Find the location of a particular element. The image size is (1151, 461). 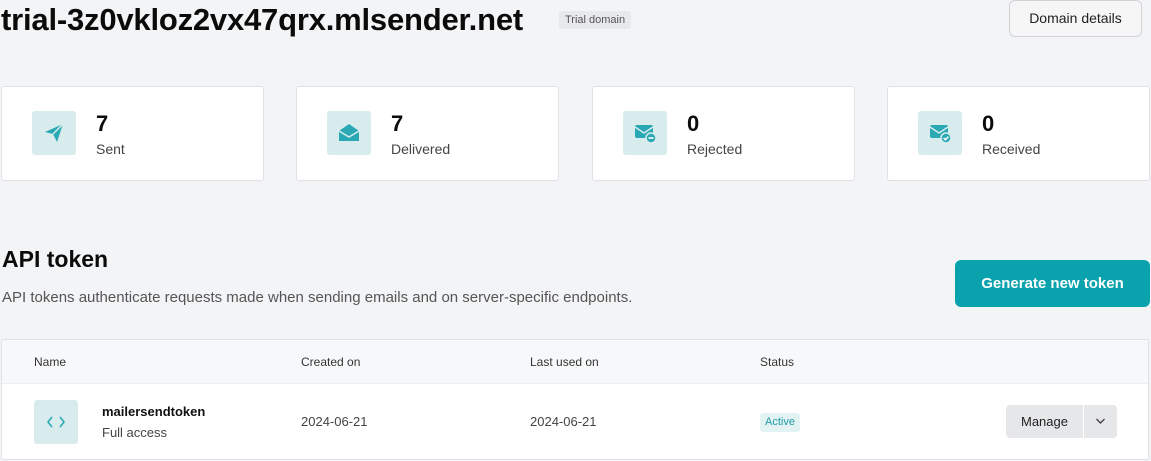

code-icon is located at coordinates (56, 422).